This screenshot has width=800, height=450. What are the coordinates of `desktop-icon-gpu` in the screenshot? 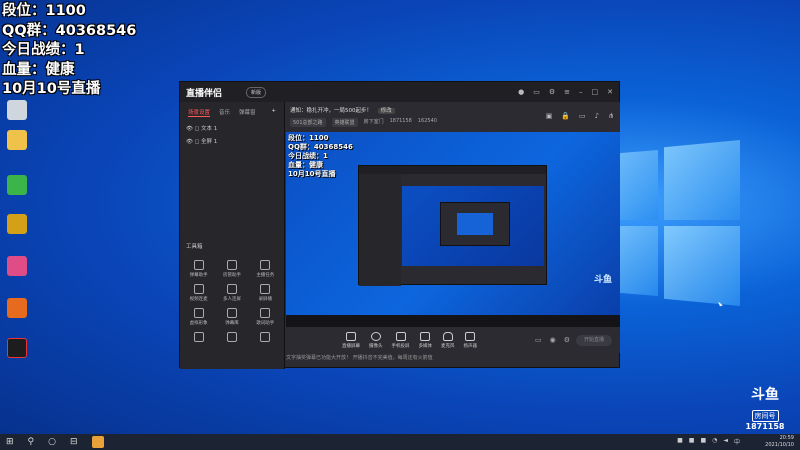 It's located at (17, 193).